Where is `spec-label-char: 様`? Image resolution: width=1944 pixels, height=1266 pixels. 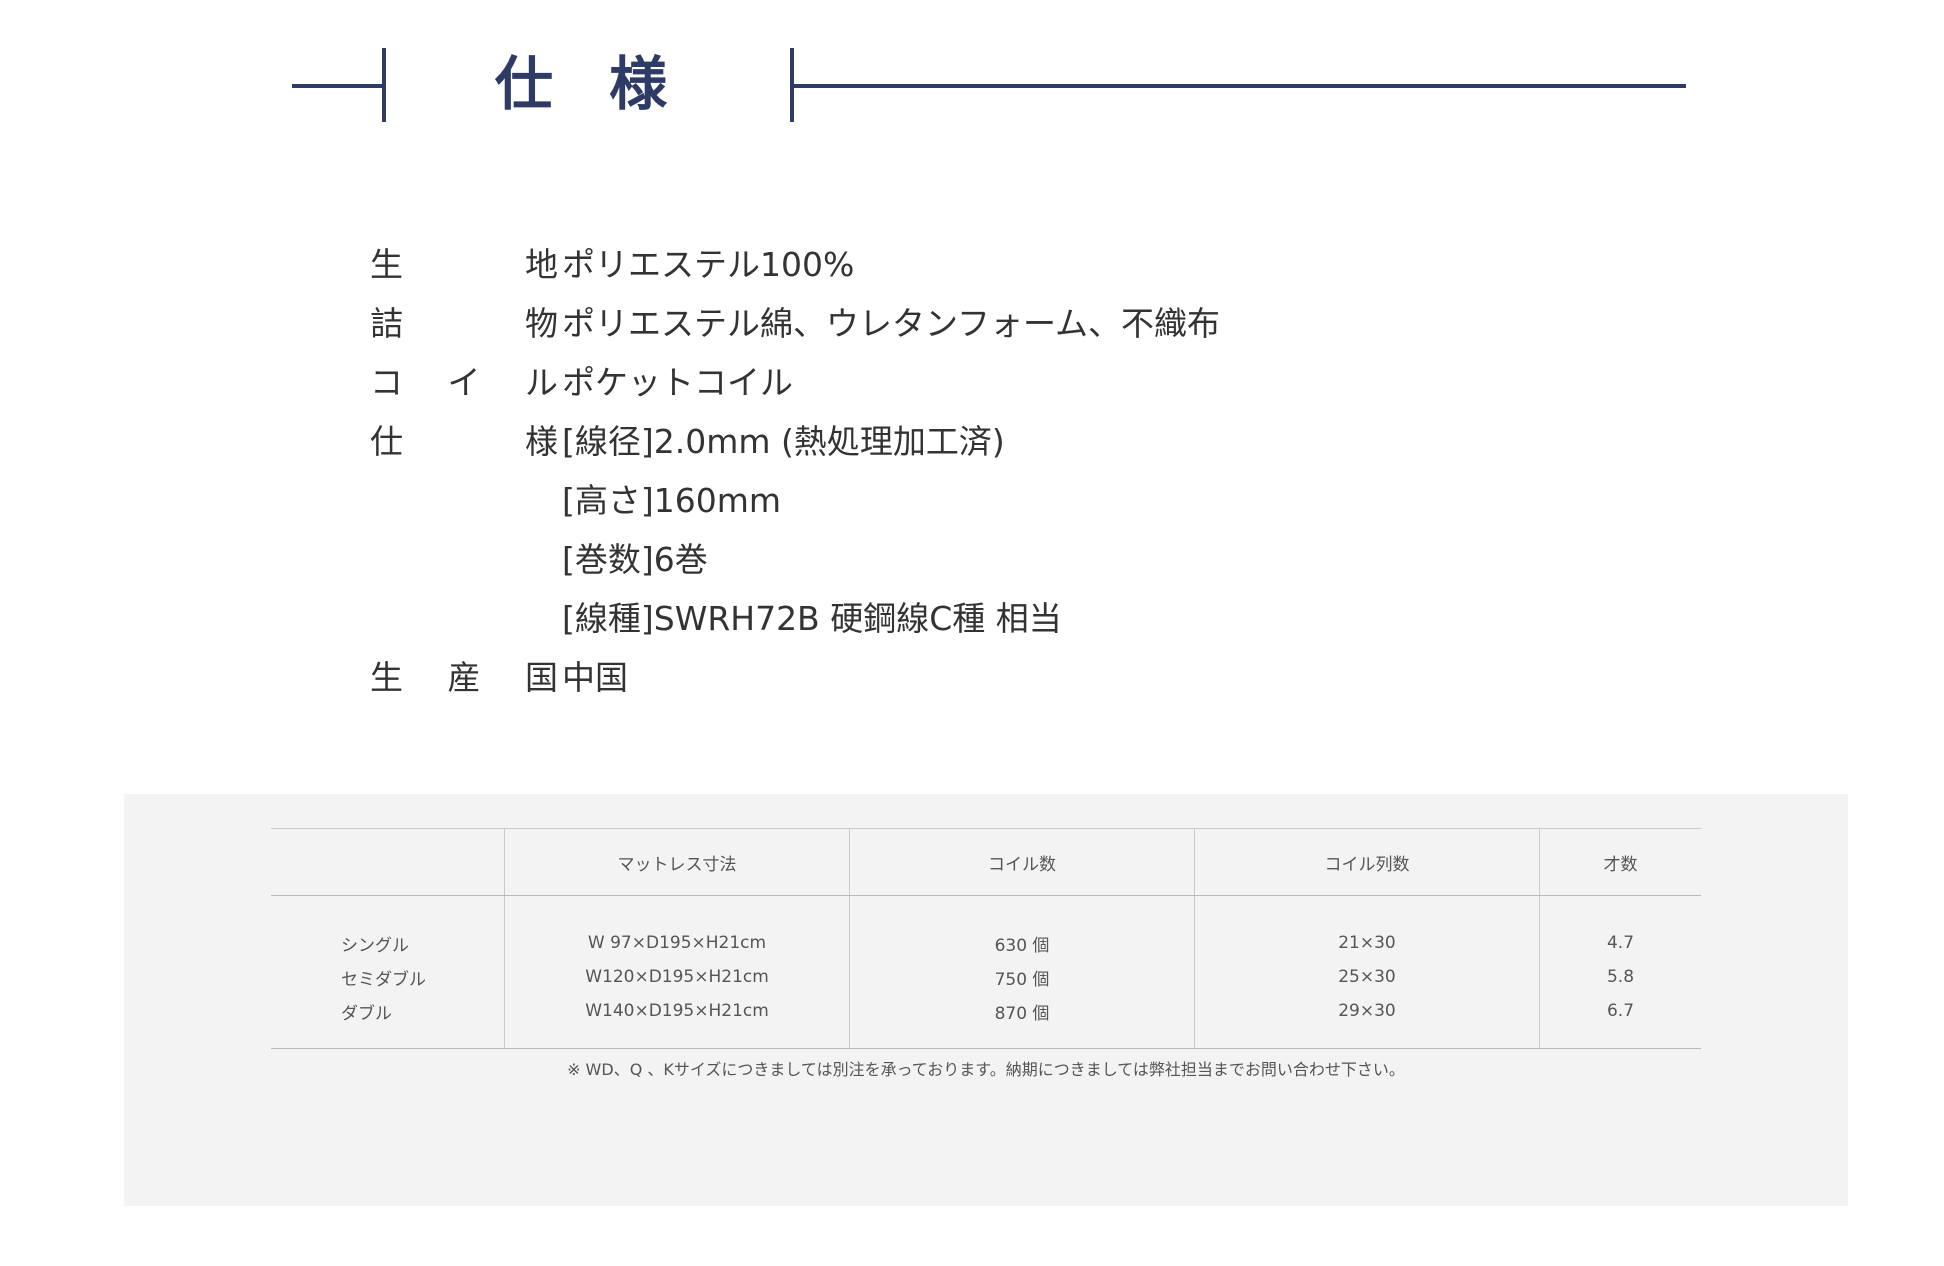 spec-label-char: 様 is located at coordinates (541, 441).